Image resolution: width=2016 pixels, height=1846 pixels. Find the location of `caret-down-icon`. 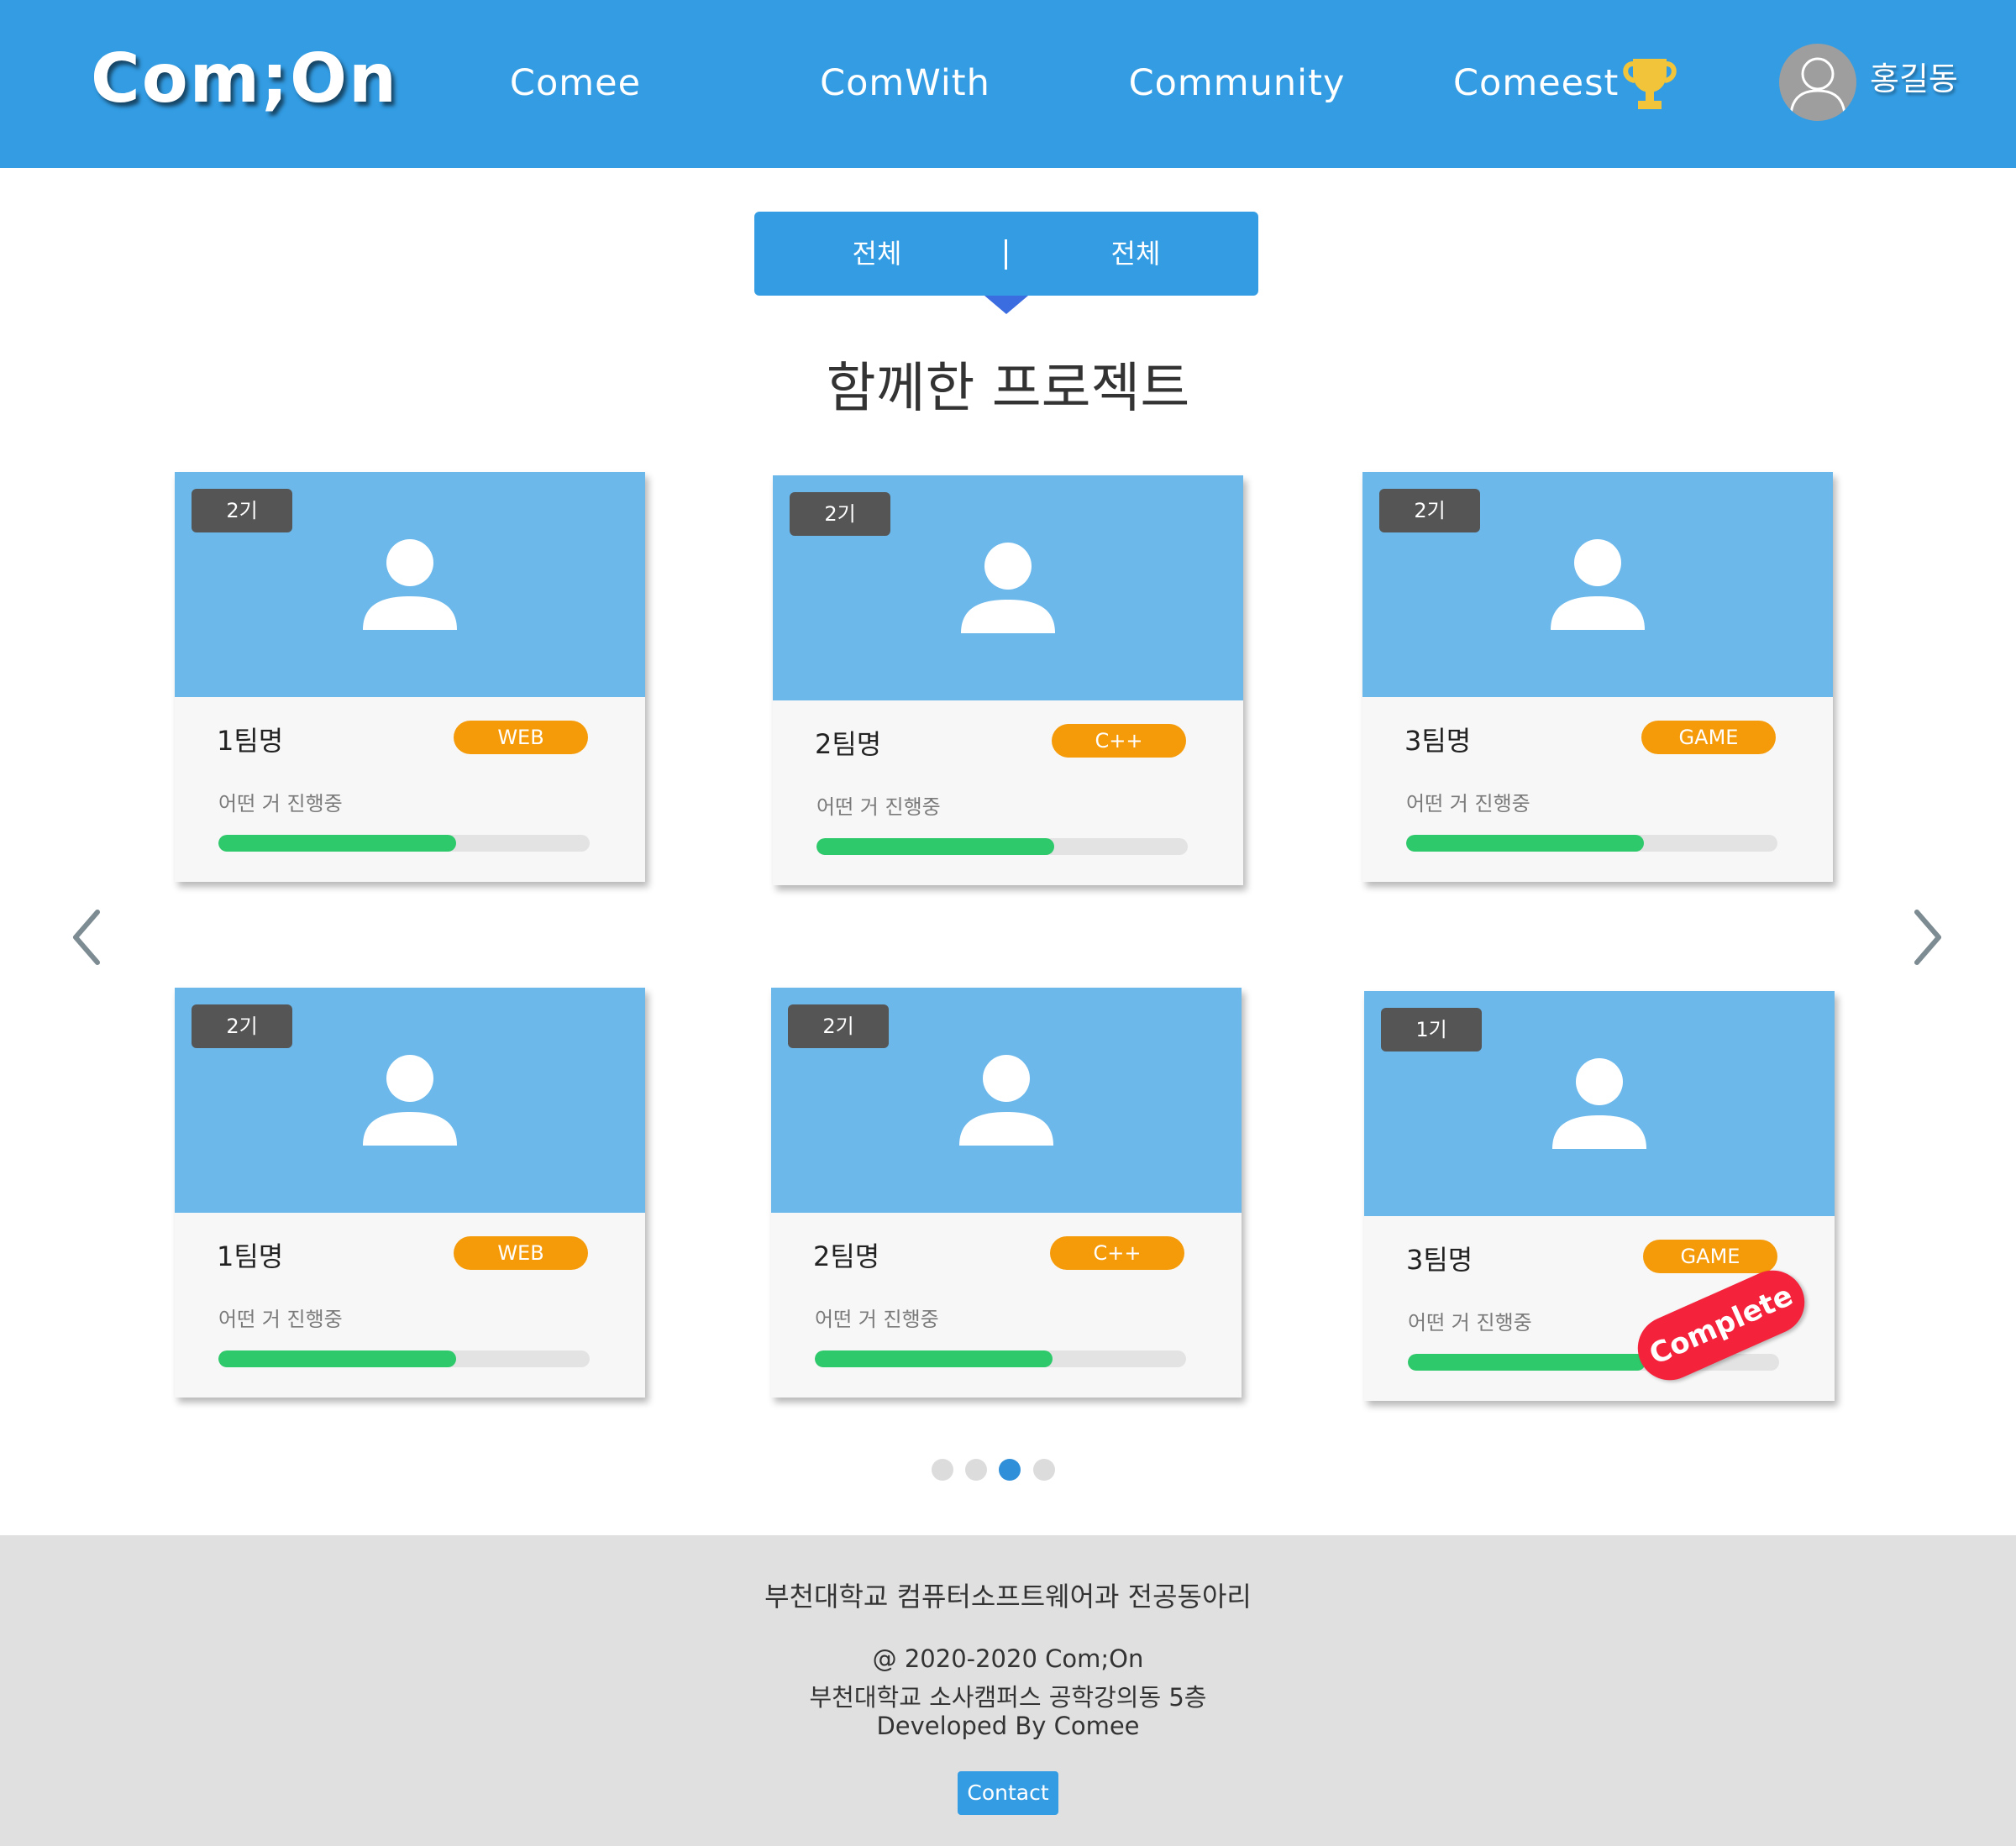

caret-down-icon is located at coordinates (1006, 305).